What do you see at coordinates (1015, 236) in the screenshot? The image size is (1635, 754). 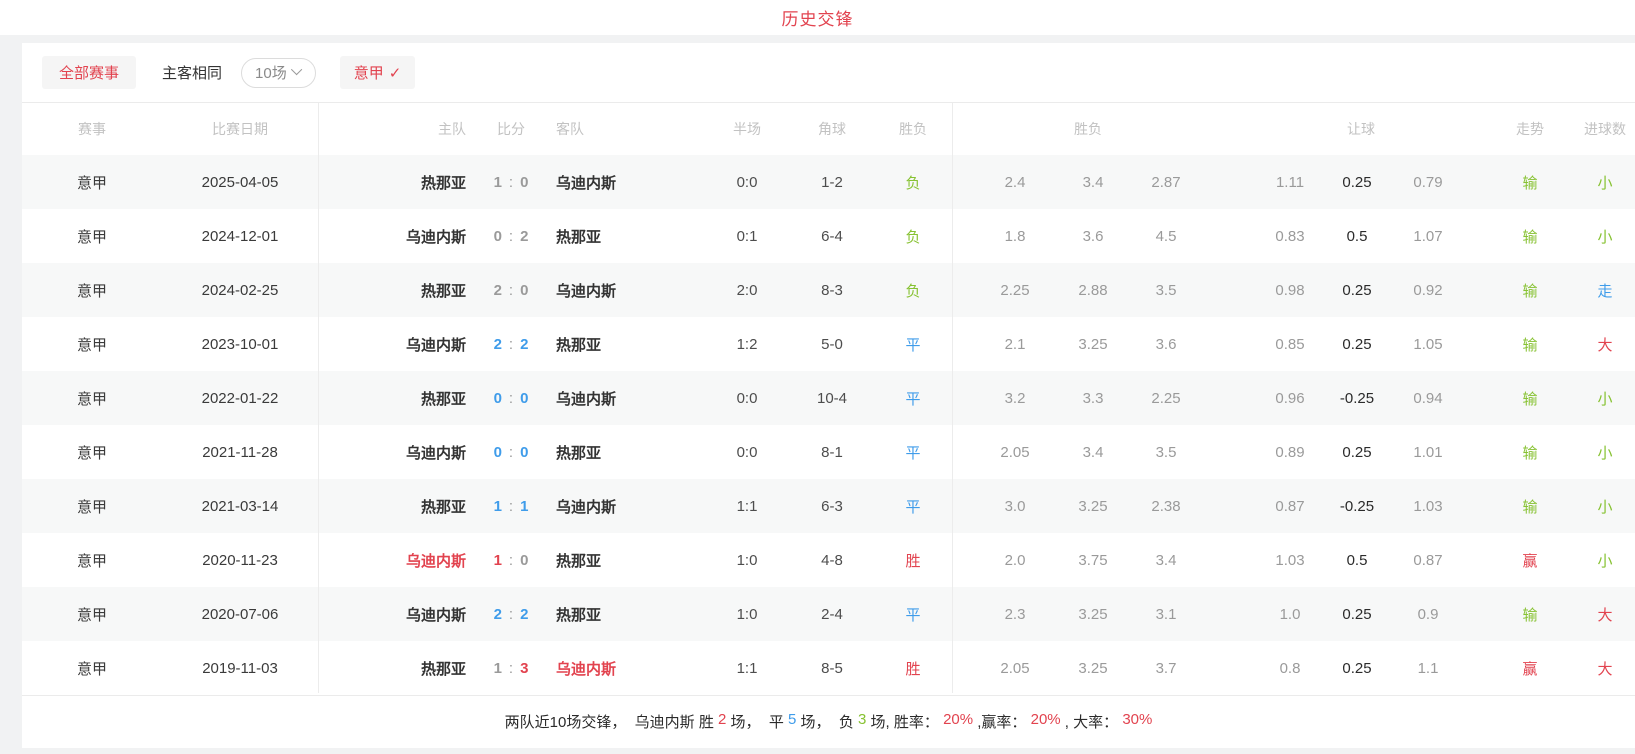 I see `cell-odds-home: 1.8` at bounding box center [1015, 236].